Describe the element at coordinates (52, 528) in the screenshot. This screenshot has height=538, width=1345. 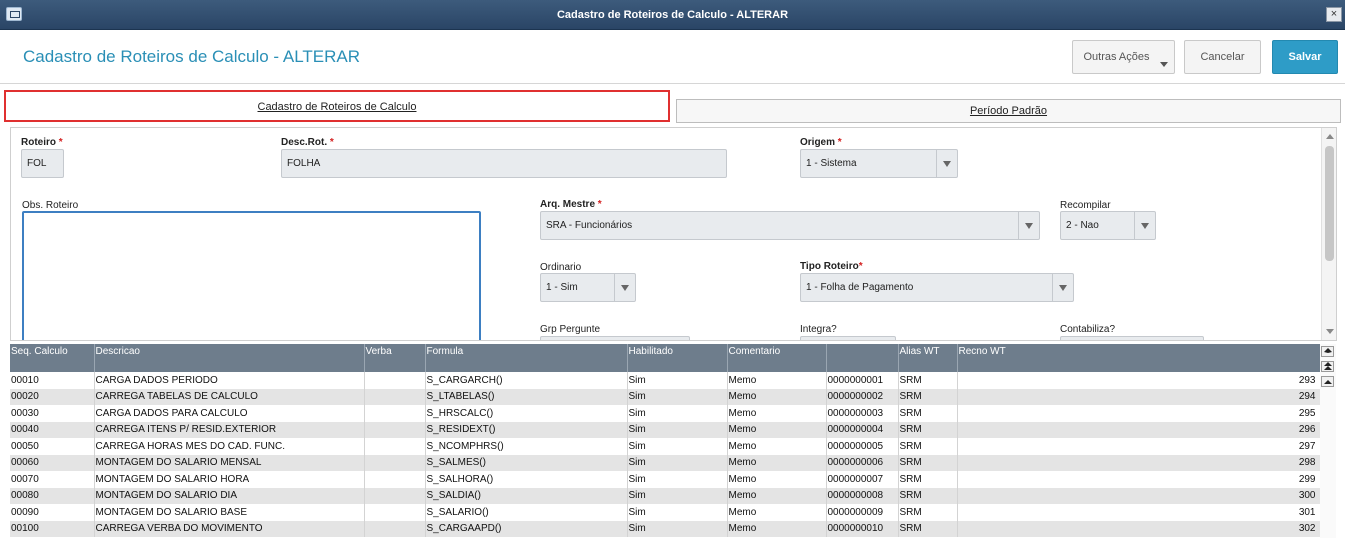
I see `table-cell: 00100` at that location.